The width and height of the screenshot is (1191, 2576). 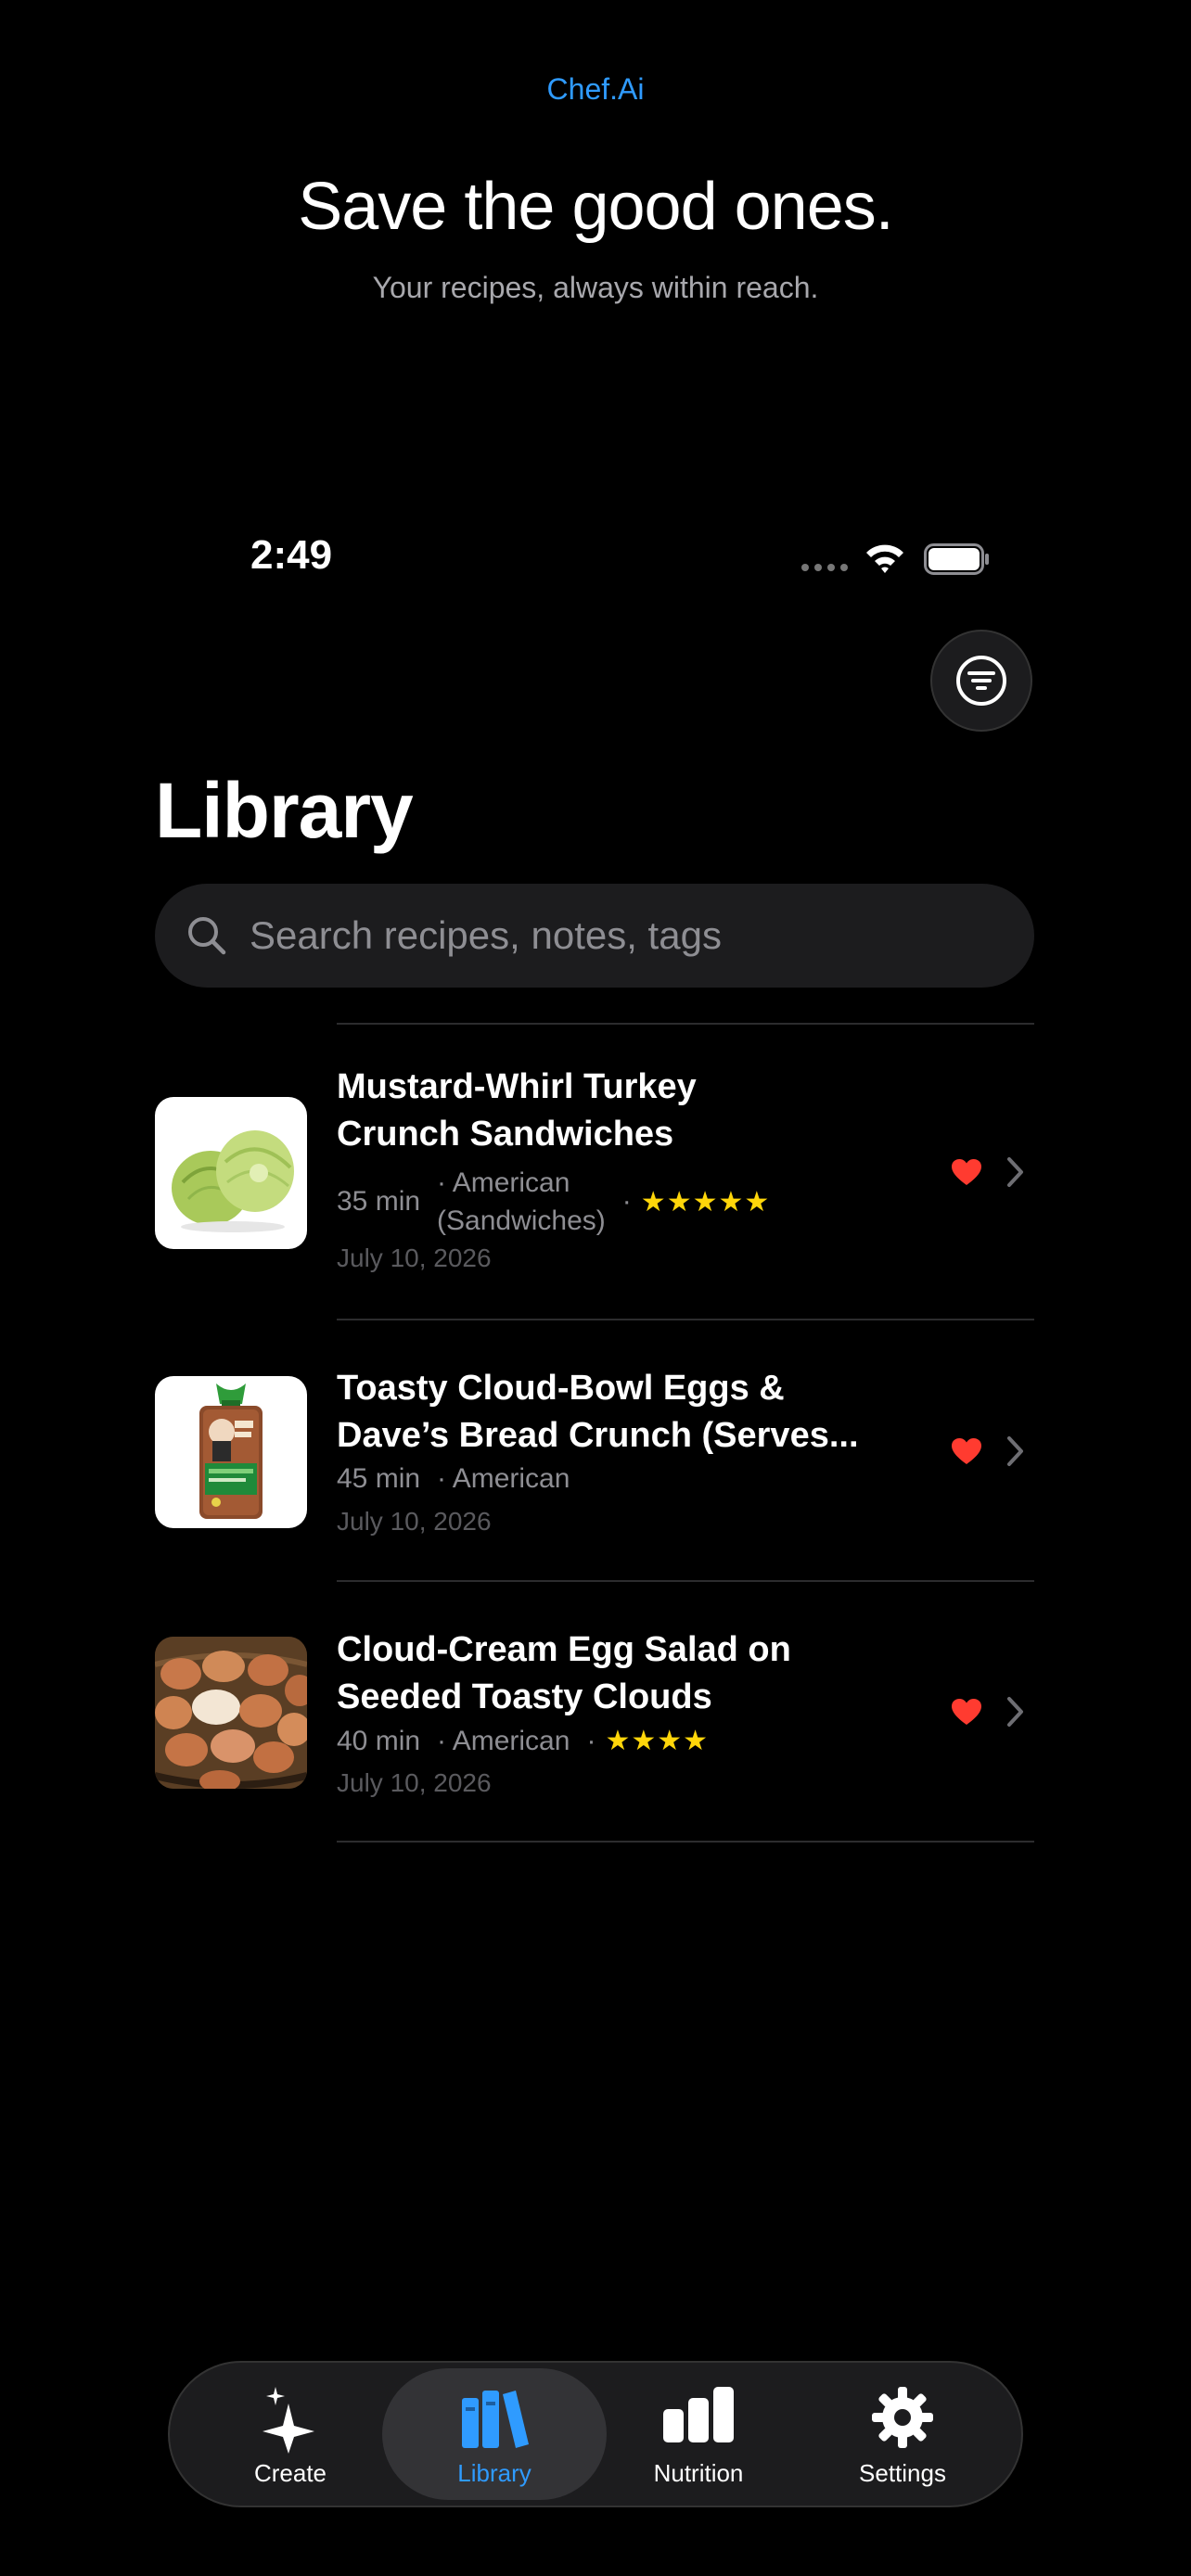 I want to click on recipe-meta: 40 min · American · ★★★★, so click(x=523, y=1741).